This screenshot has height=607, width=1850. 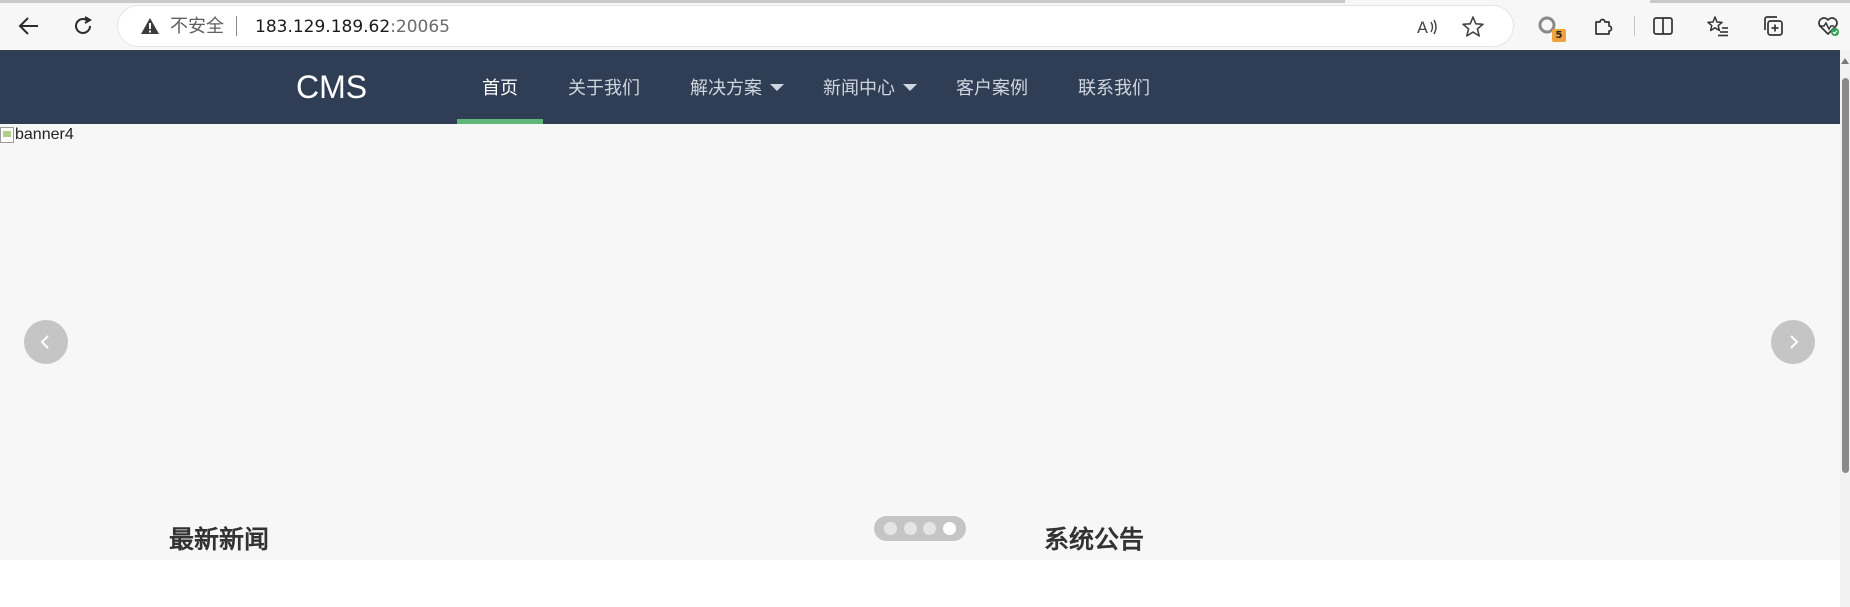 I want to click on main-nav: 首页 关于我们 解决方案 新闻中心 客户案例 联系我们, so click(x=816, y=87).